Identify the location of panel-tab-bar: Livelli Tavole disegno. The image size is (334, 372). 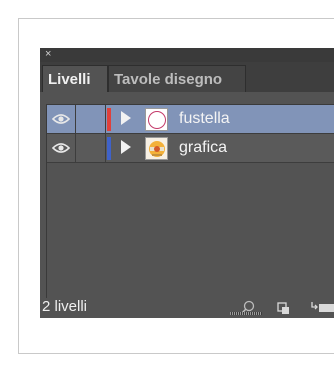
(187, 77).